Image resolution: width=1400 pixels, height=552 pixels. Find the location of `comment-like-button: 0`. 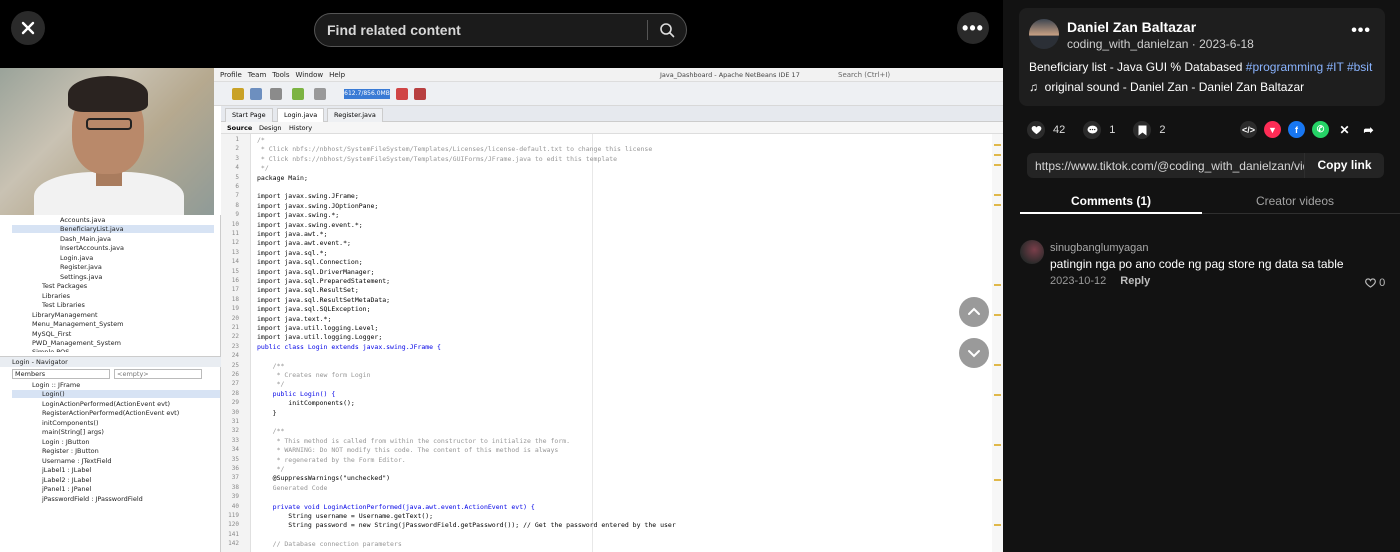

comment-like-button: 0 is located at coordinates (1375, 283).